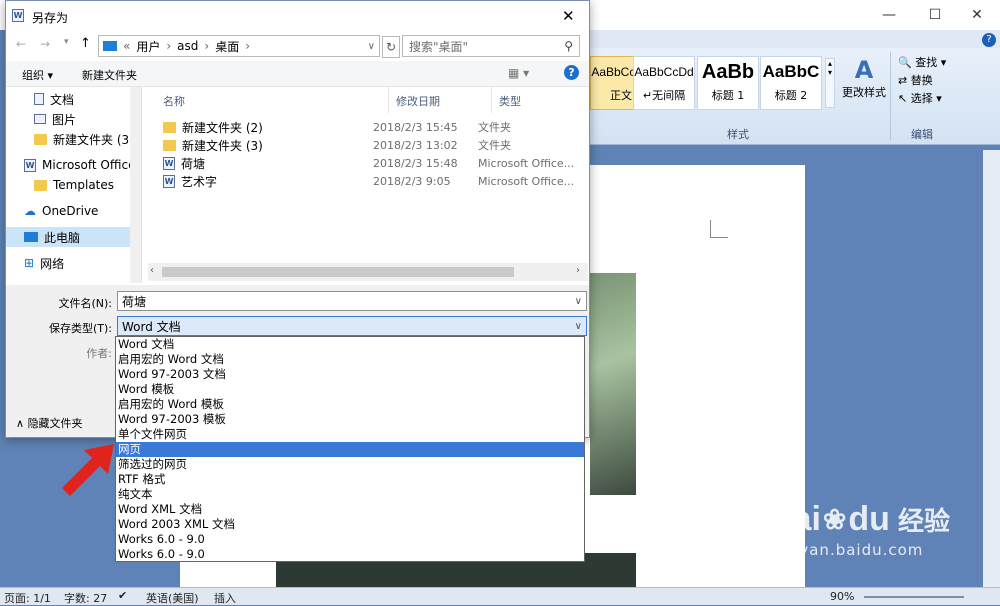  What do you see at coordinates (935, 15) in the screenshot?
I see `maximize-button: ☐` at bounding box center [935, 15].